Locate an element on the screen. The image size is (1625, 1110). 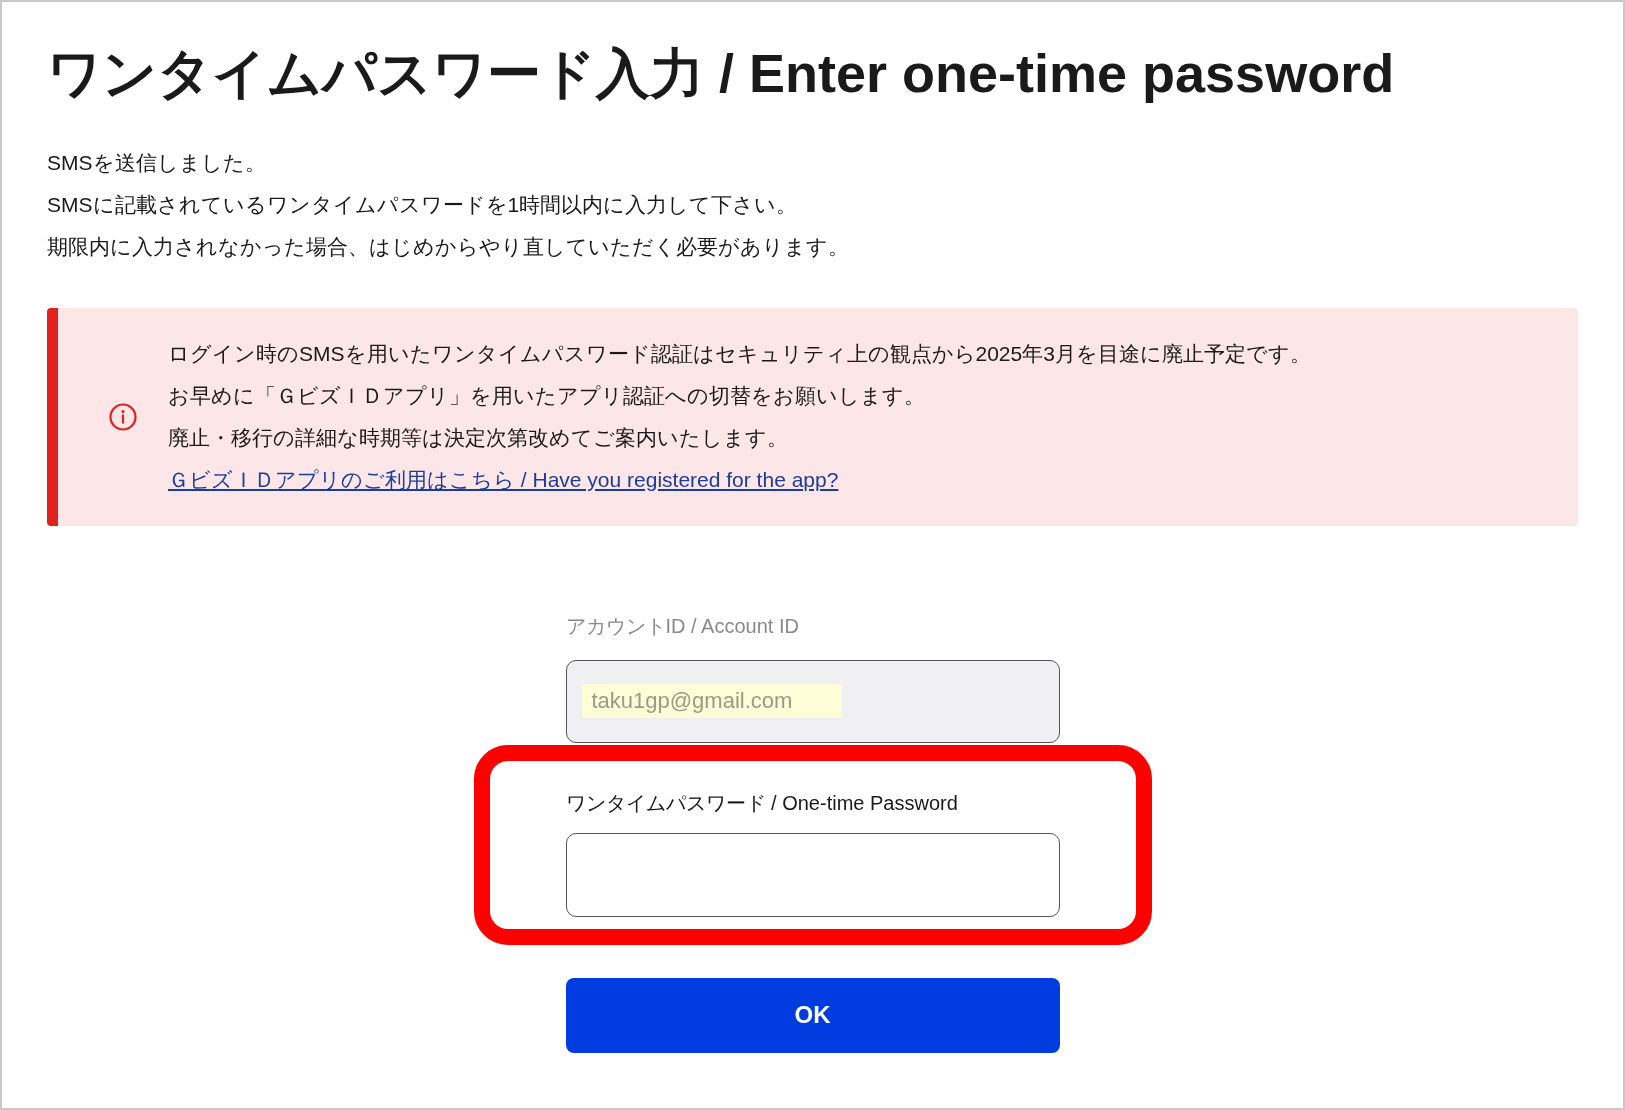
info-icon is located at coordinates (123, 416).